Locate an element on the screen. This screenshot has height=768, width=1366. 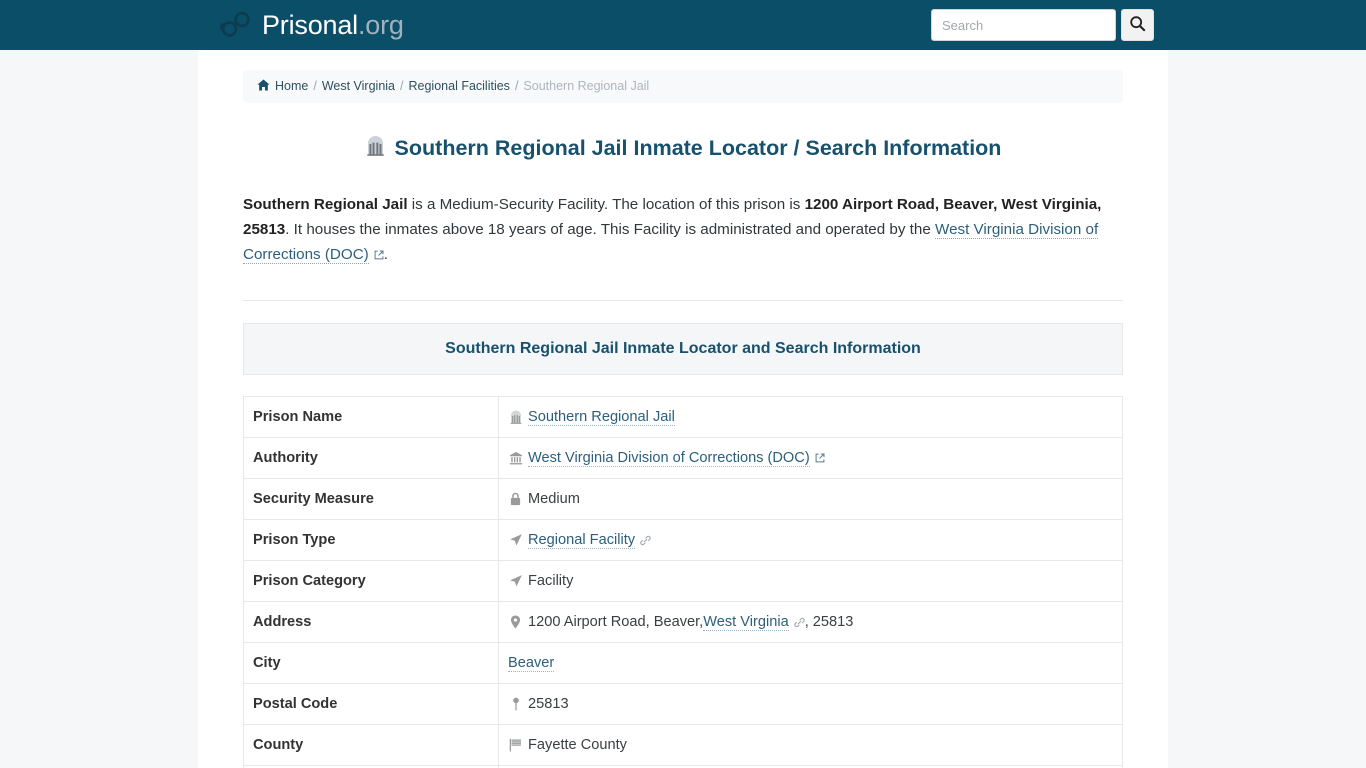
intro-text-3: . is located at coordinates (385, 255).